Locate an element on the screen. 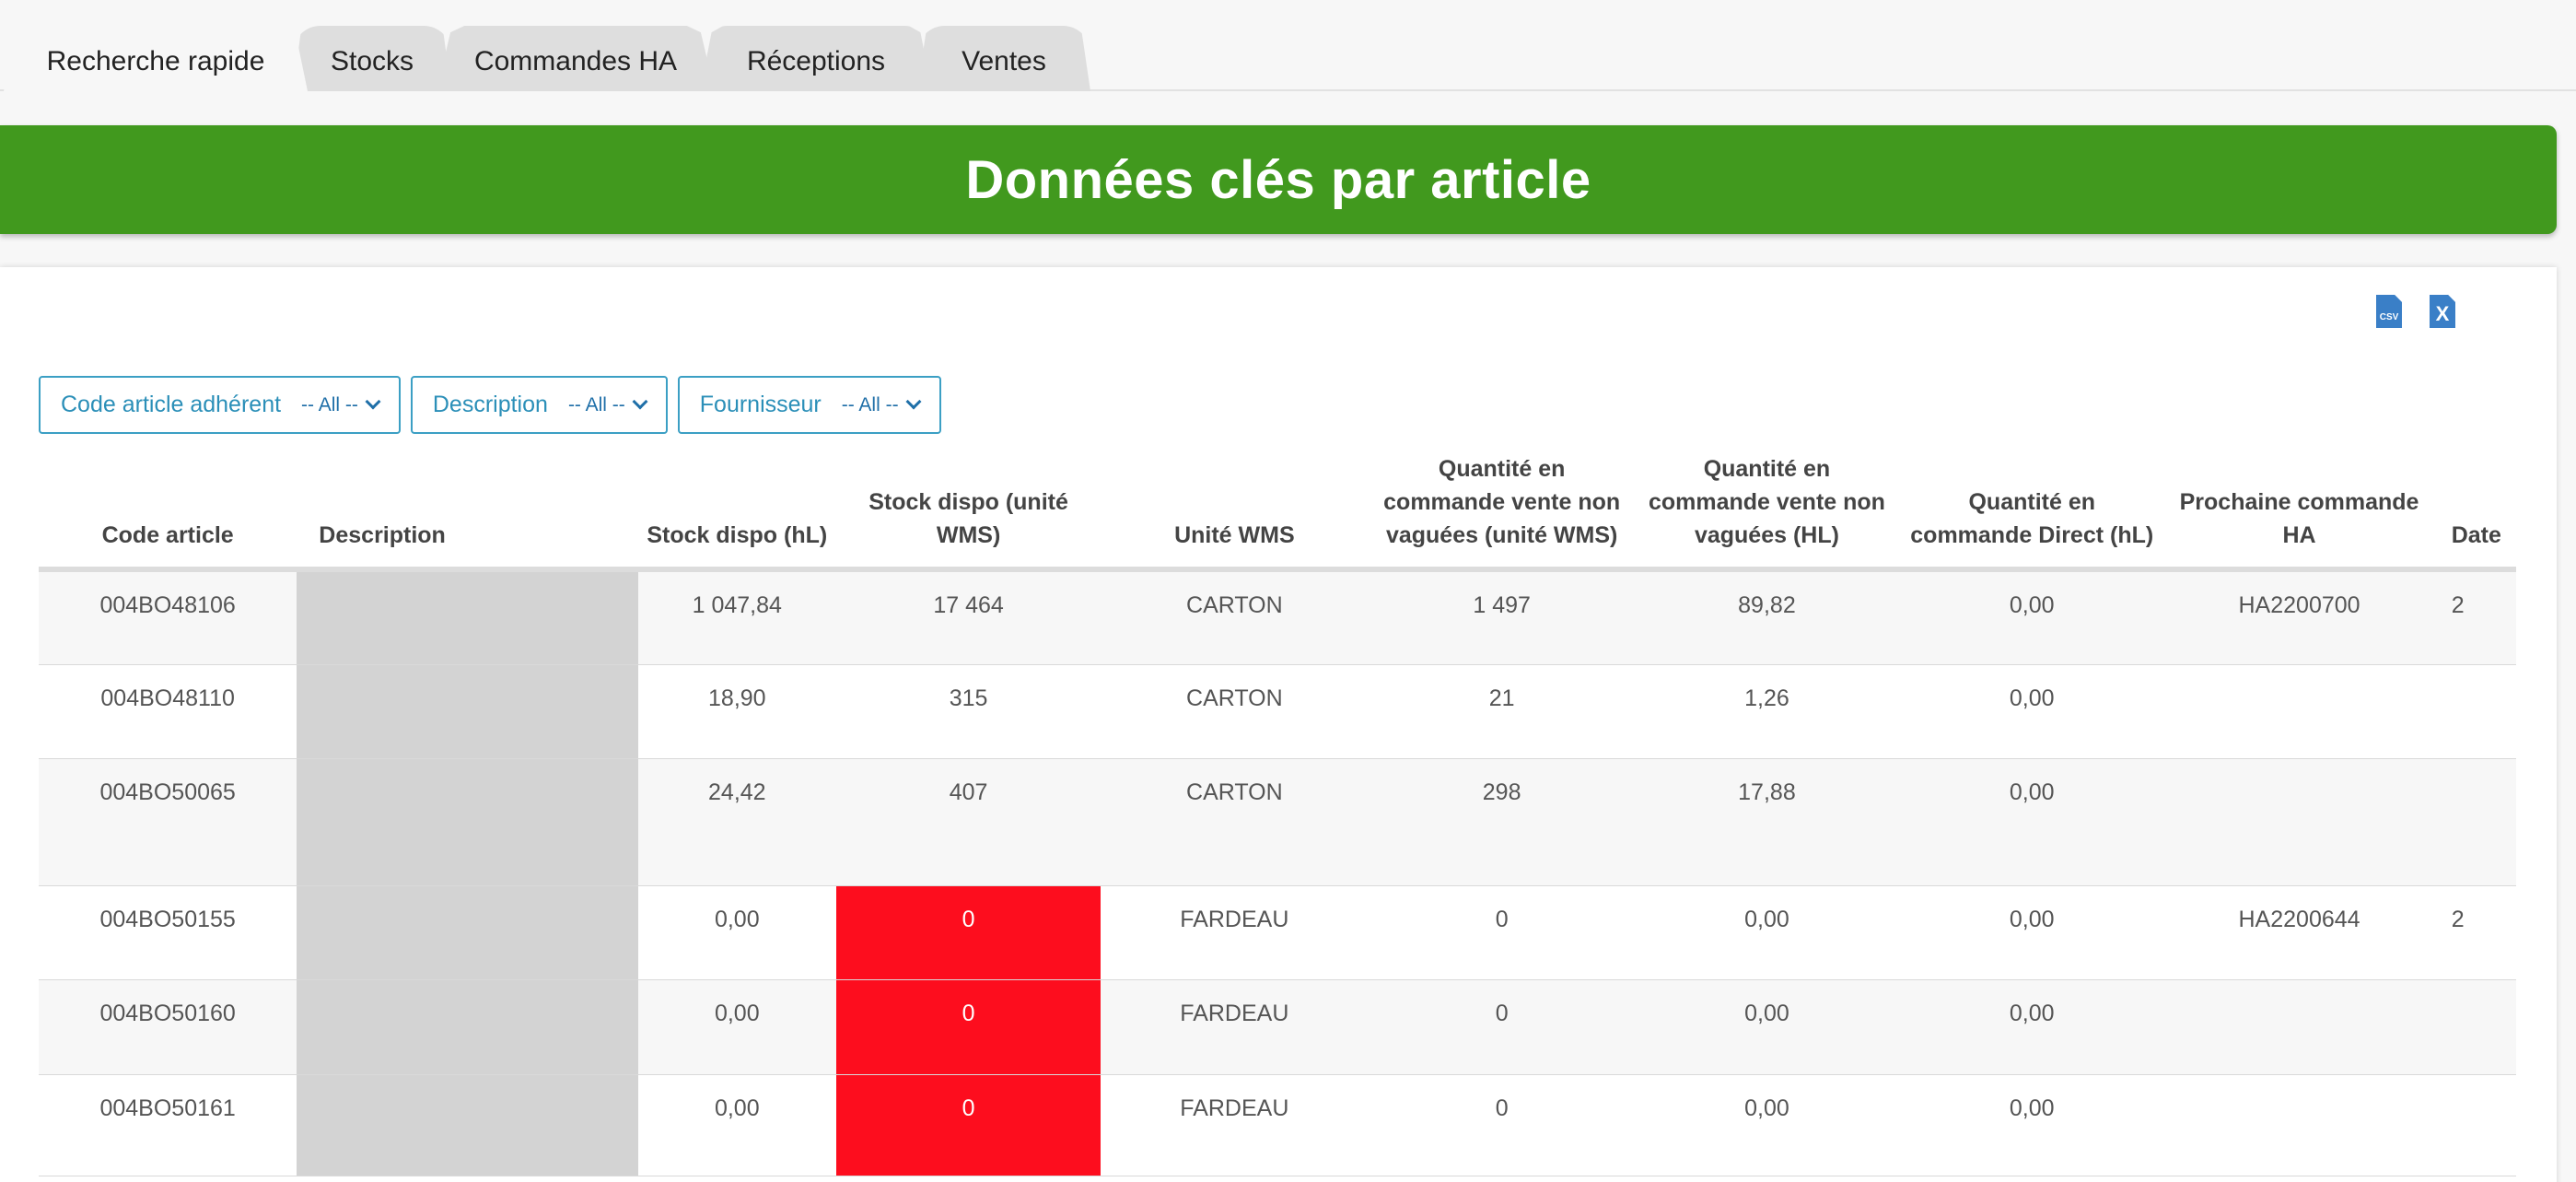  cell-next-ha: HA2200644 is located at coordinates (2299, 933).